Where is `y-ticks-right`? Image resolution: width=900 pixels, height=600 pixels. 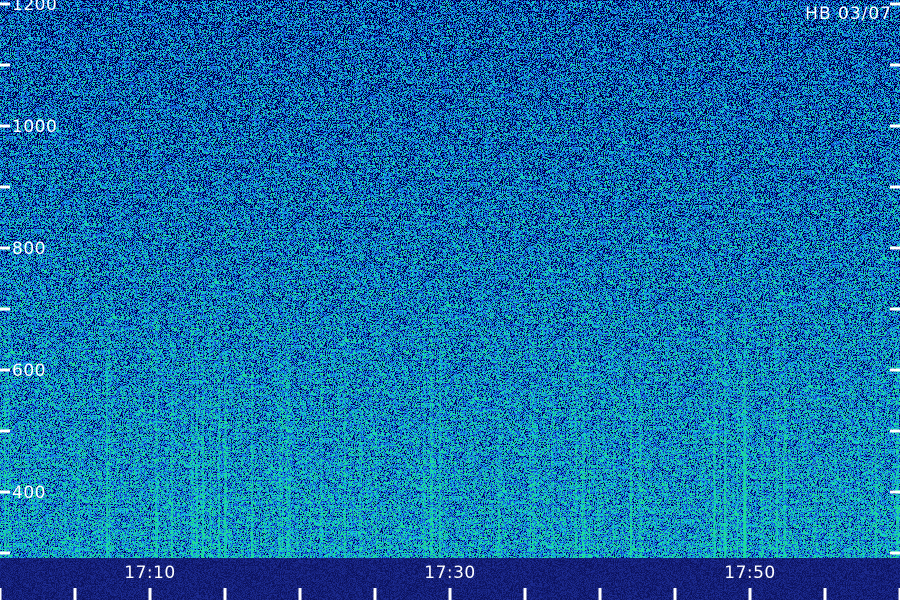
y-ticks-right is located at coordinates (895, 278).